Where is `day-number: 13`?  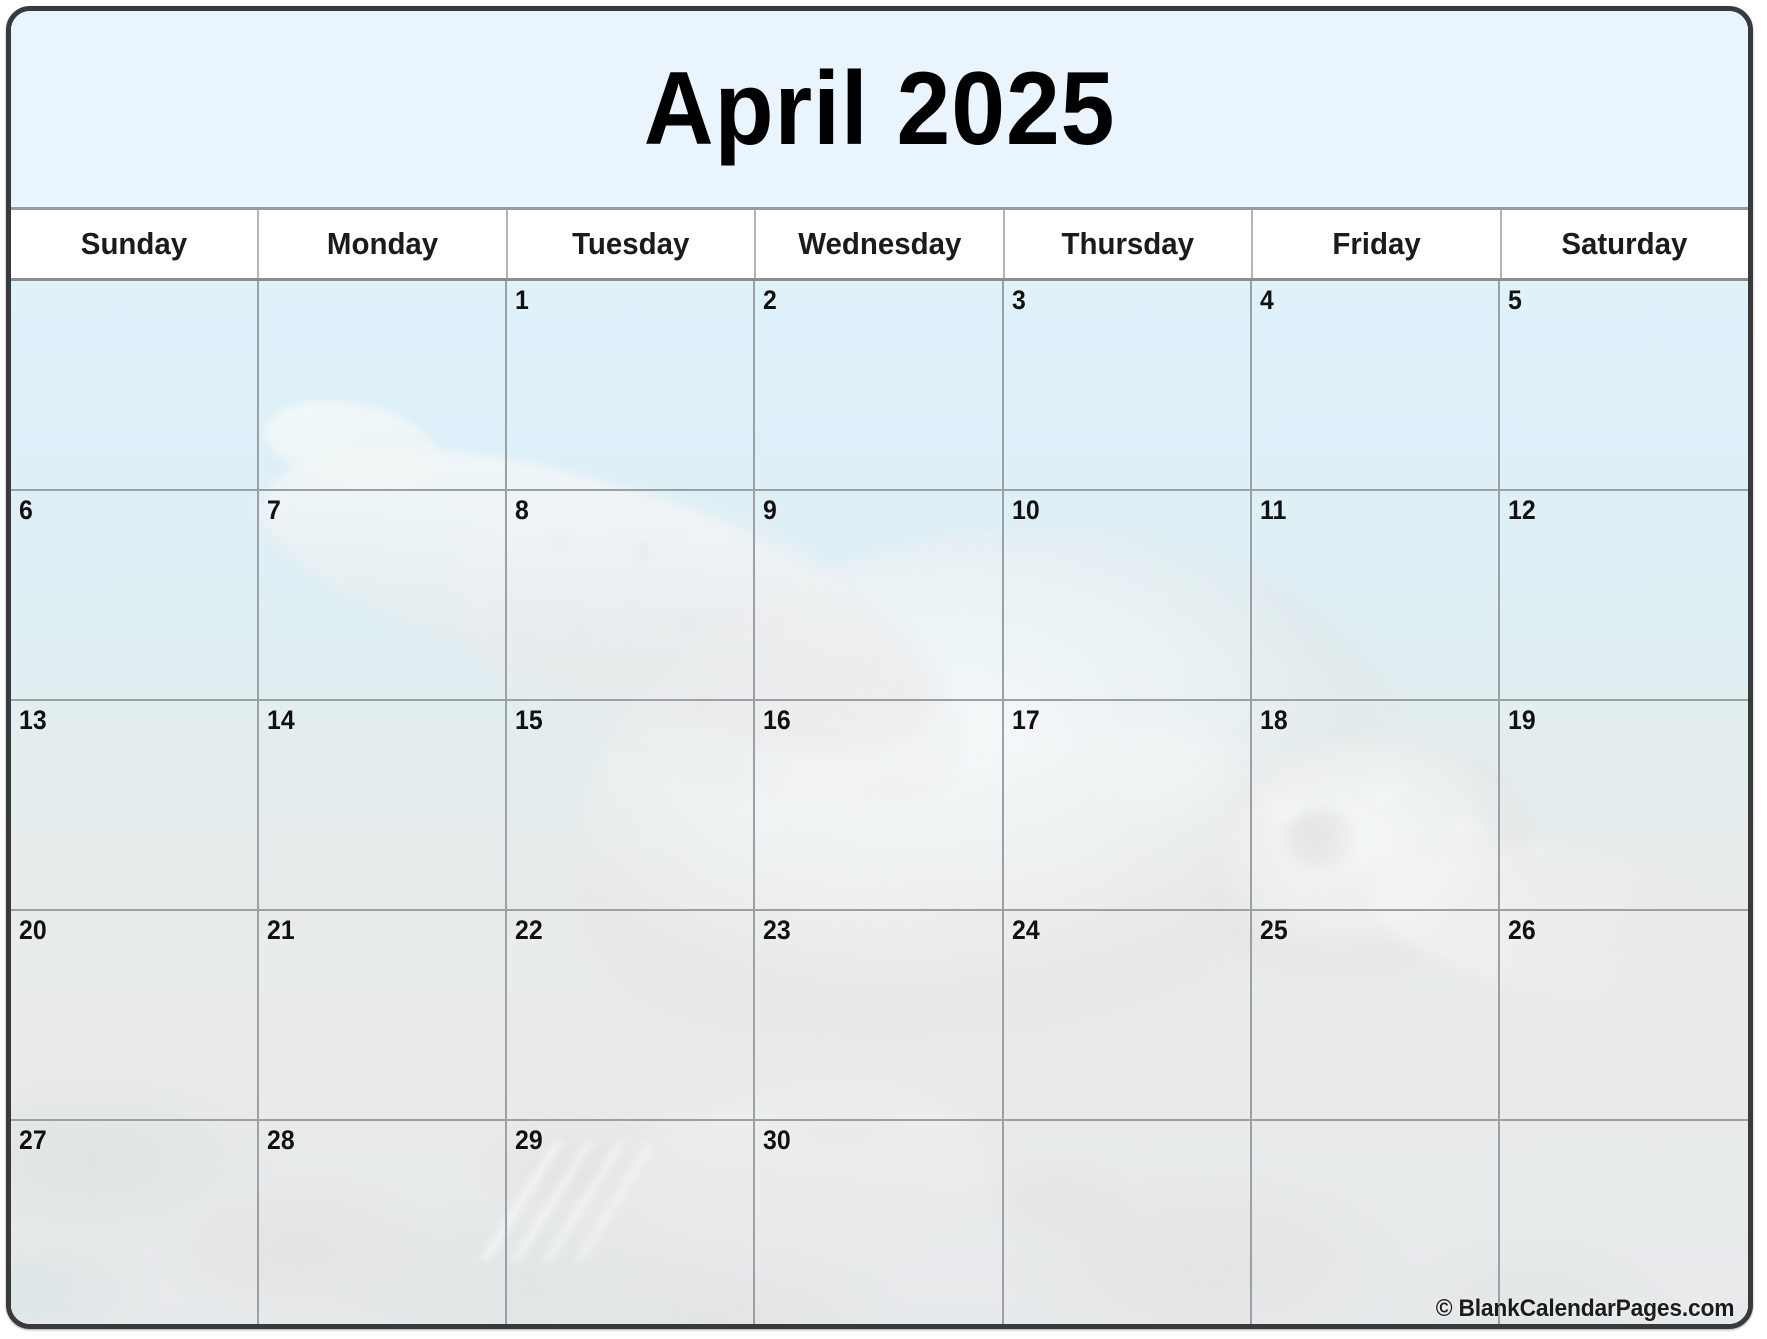 day-number: 13 is located at coordinates (33, 720).